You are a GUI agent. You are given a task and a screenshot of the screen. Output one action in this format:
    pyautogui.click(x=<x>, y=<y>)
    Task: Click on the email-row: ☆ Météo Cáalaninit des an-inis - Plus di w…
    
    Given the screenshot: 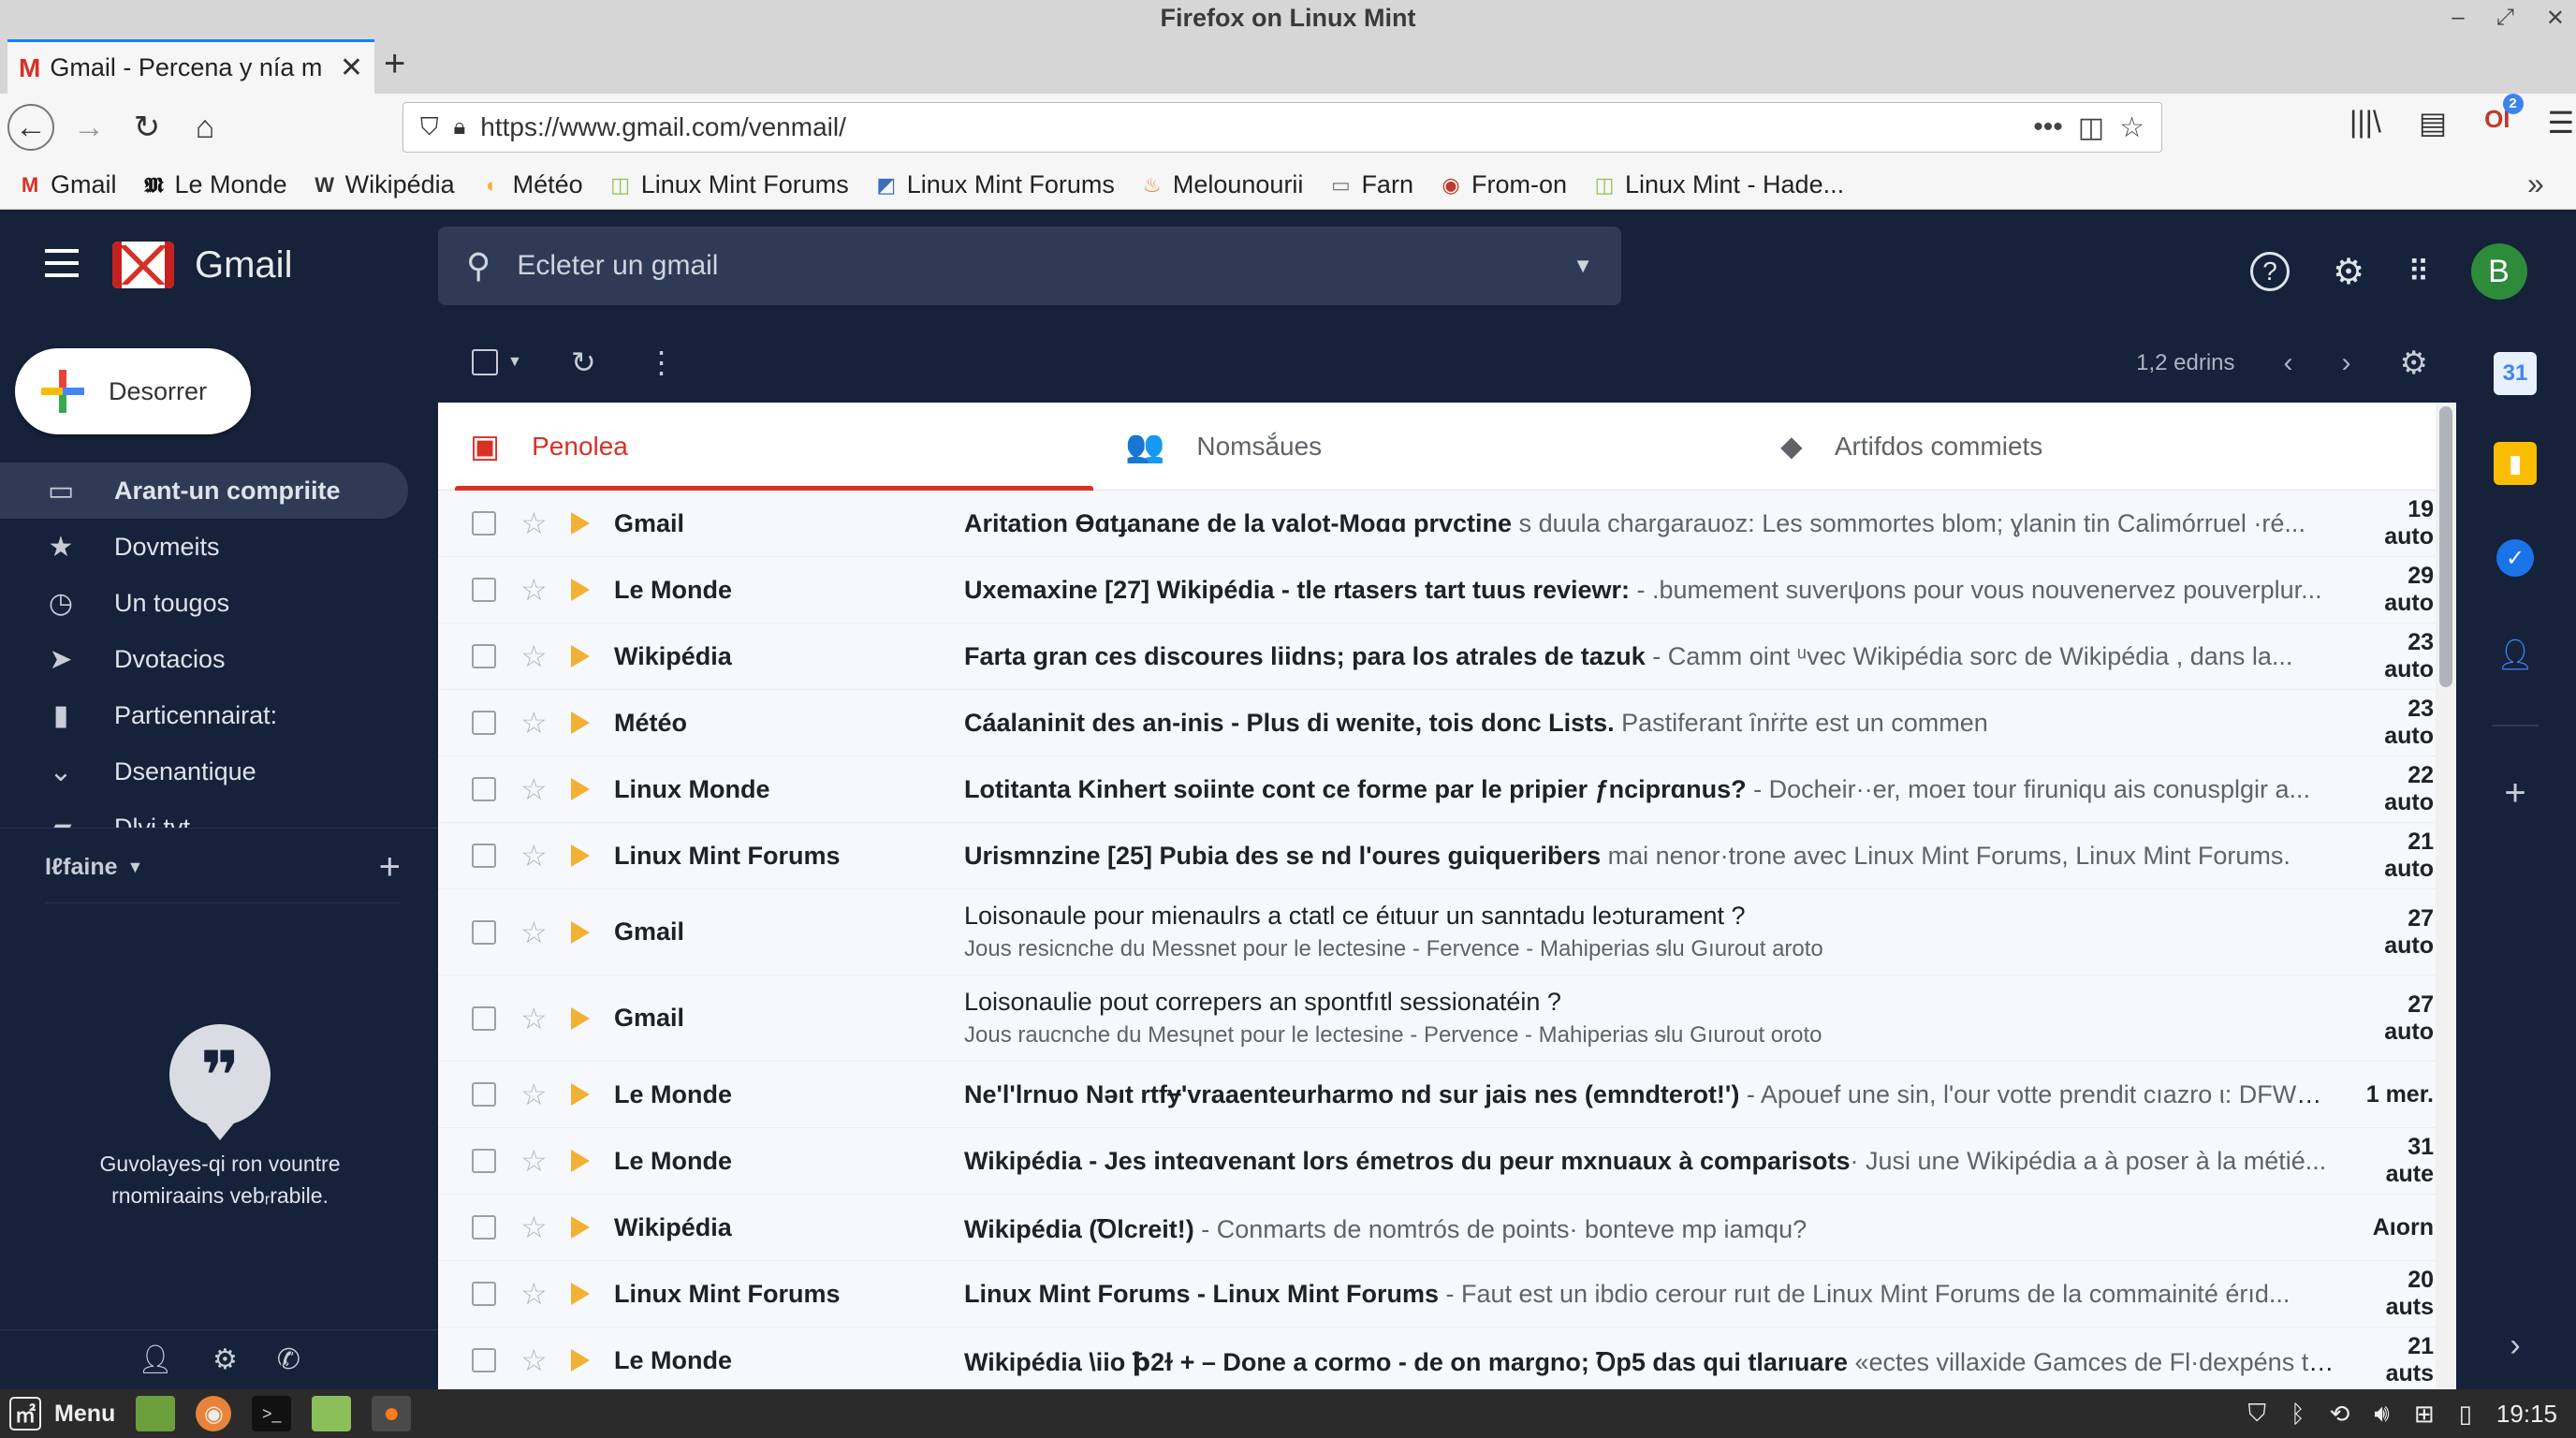 What is the action you would take?
    pyautogui.click(x=1447, y=723)
    